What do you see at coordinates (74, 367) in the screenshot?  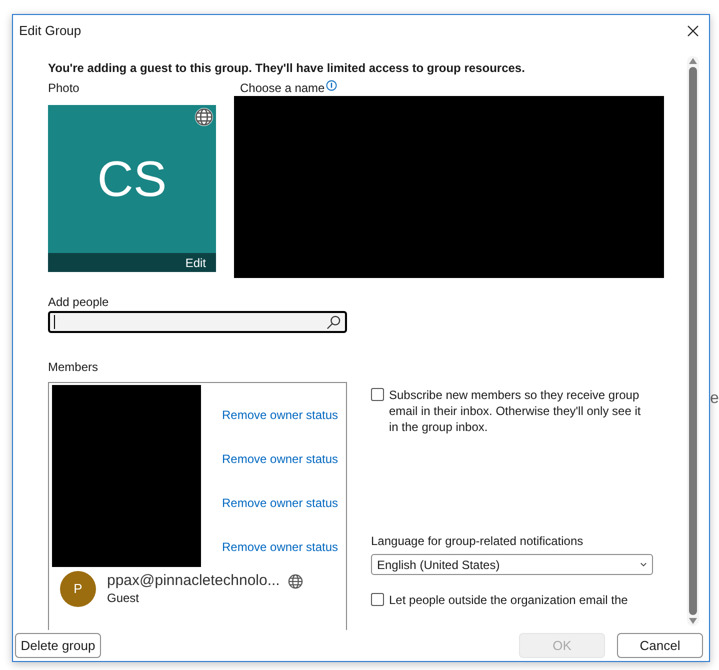 I see `members-label: Members` at bounding box center [74, 367].